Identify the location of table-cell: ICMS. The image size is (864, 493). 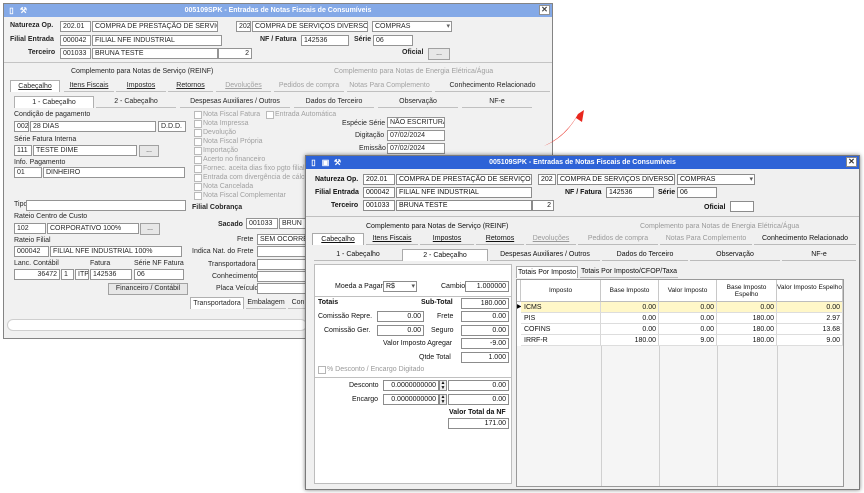
(561, 307).